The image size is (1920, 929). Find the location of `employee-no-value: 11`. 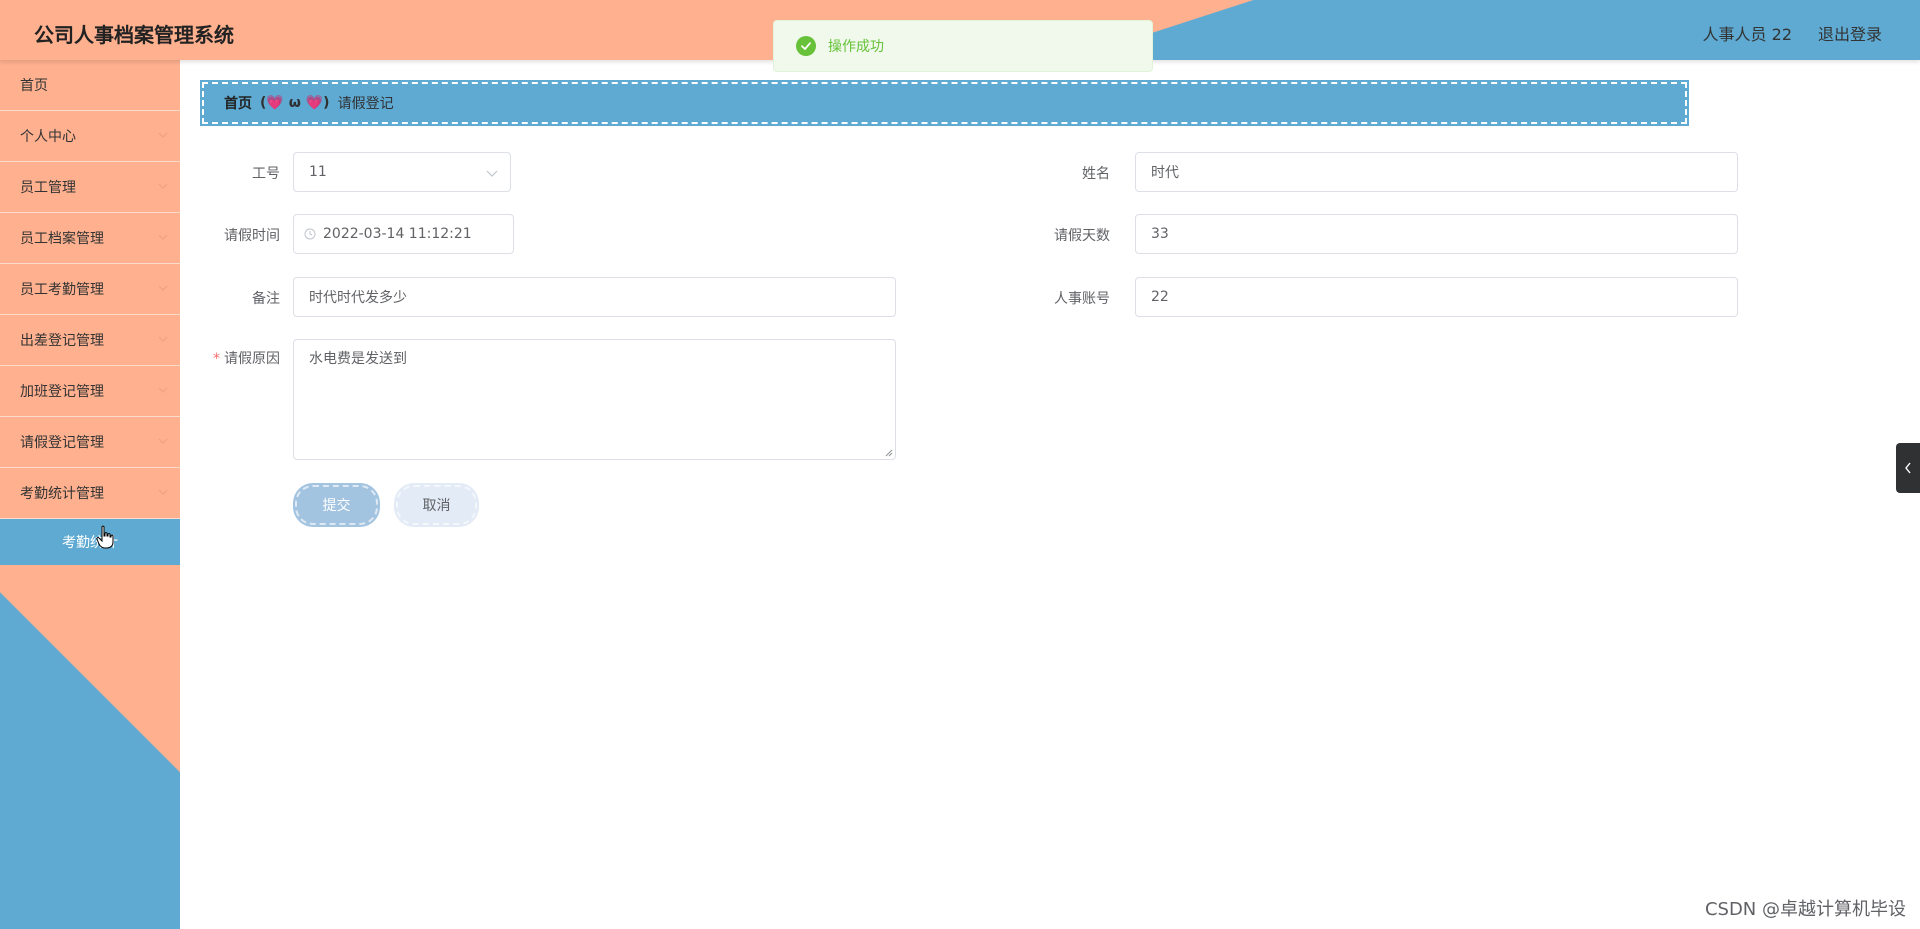

employee-no-value: 11 is located at coordinates (318, 172).